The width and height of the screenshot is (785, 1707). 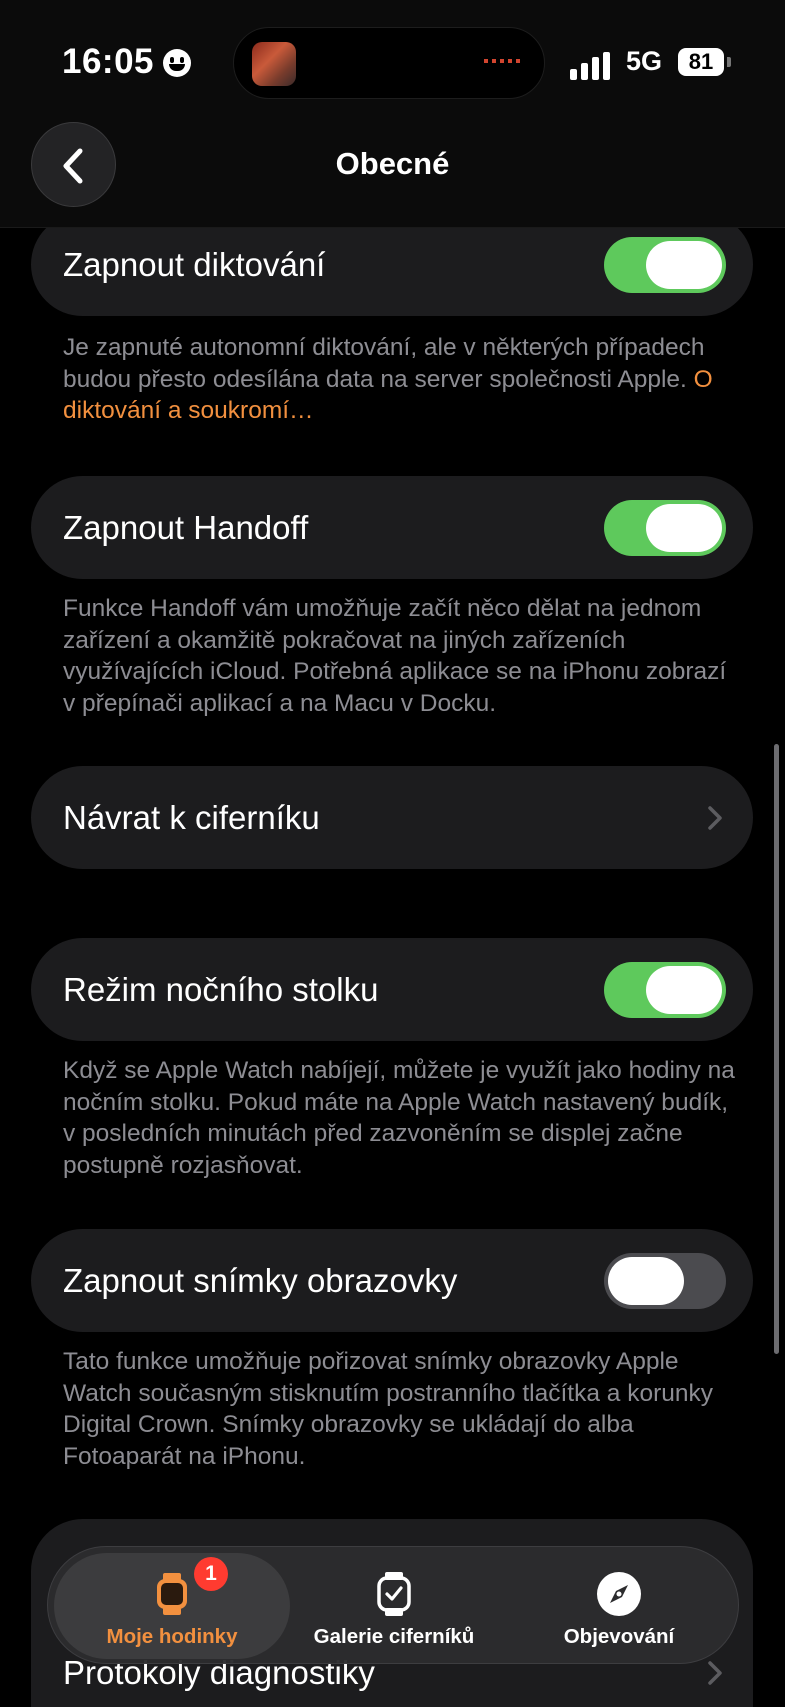 I want to click on page-title: Obecné, so click(x=392, y=163).